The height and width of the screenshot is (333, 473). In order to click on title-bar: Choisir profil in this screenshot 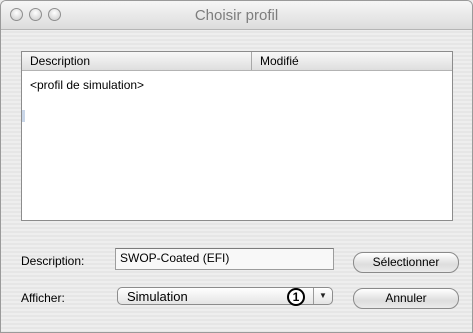, I will do `click(236, 15)`.